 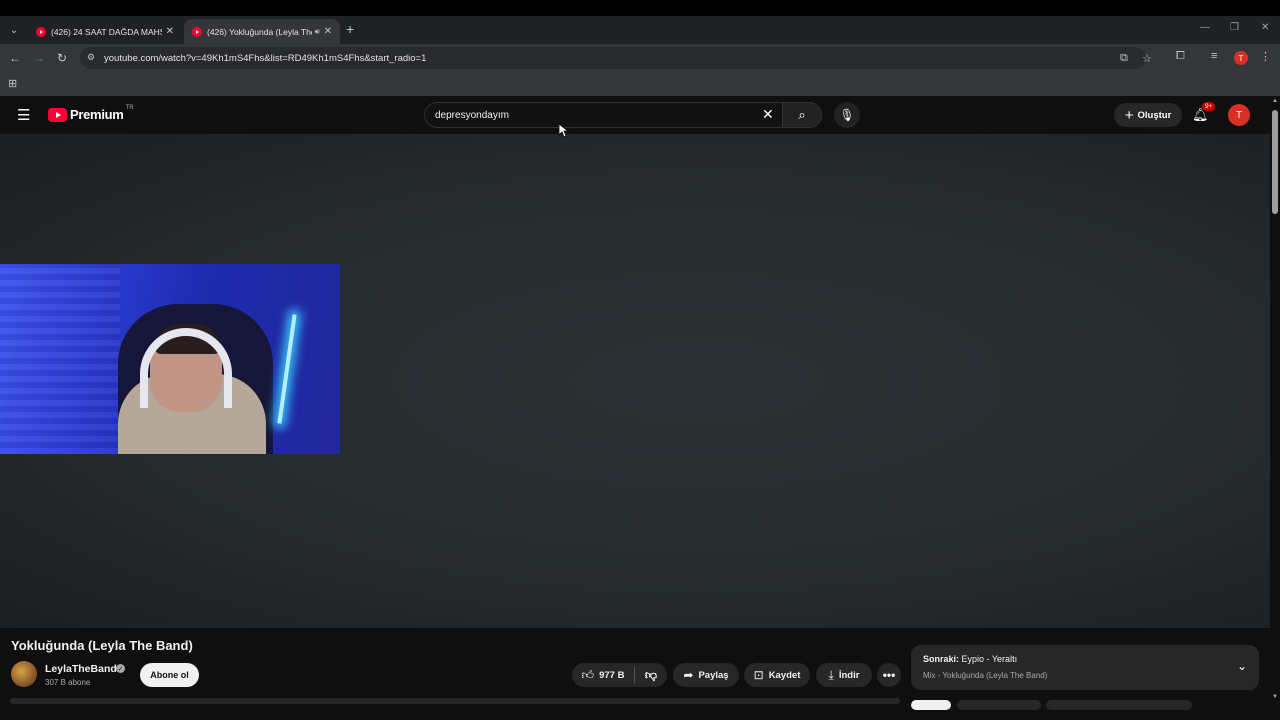 I want to click on close-window-icon: ✕, so click(x=1265, y=27).